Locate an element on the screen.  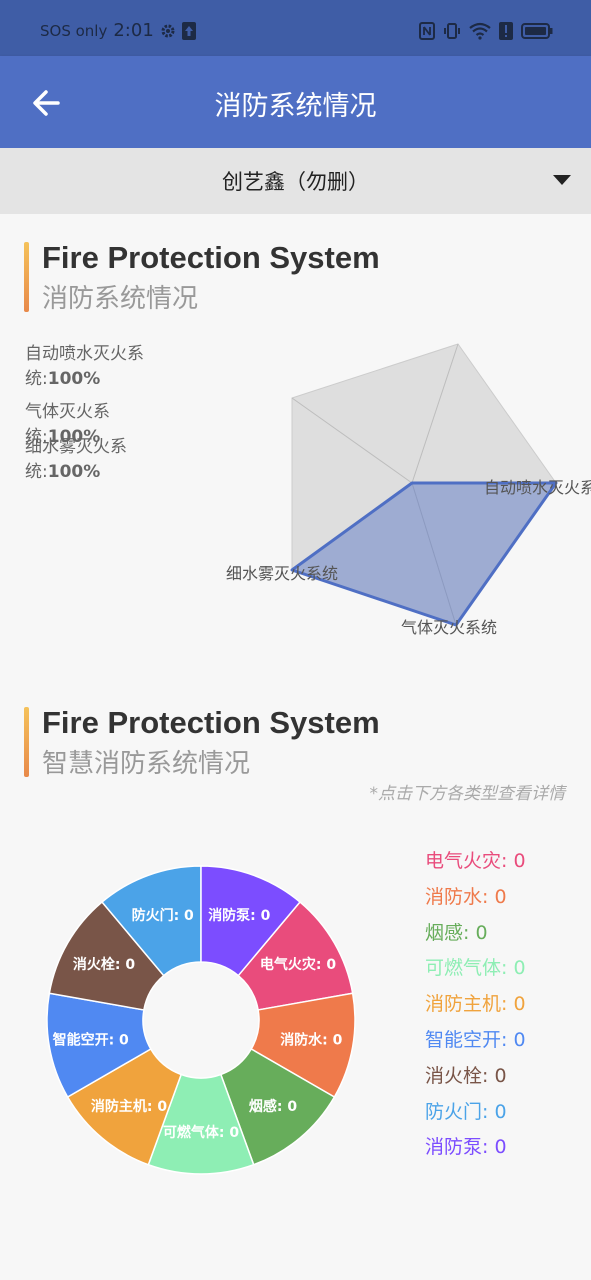
donut-label-smart-breaker: 智能空开: 0 is located at coordinates (90, 1039).